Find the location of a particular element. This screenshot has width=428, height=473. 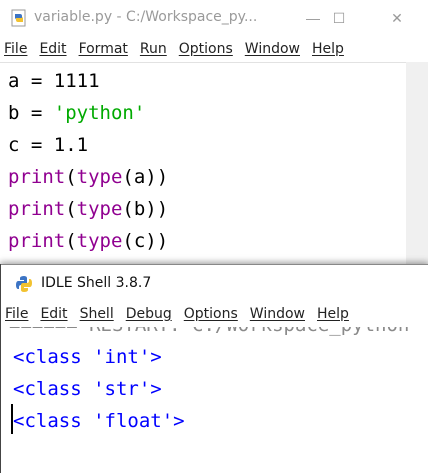

code-line: c = 1.1 is located at coordinates (48, 145).